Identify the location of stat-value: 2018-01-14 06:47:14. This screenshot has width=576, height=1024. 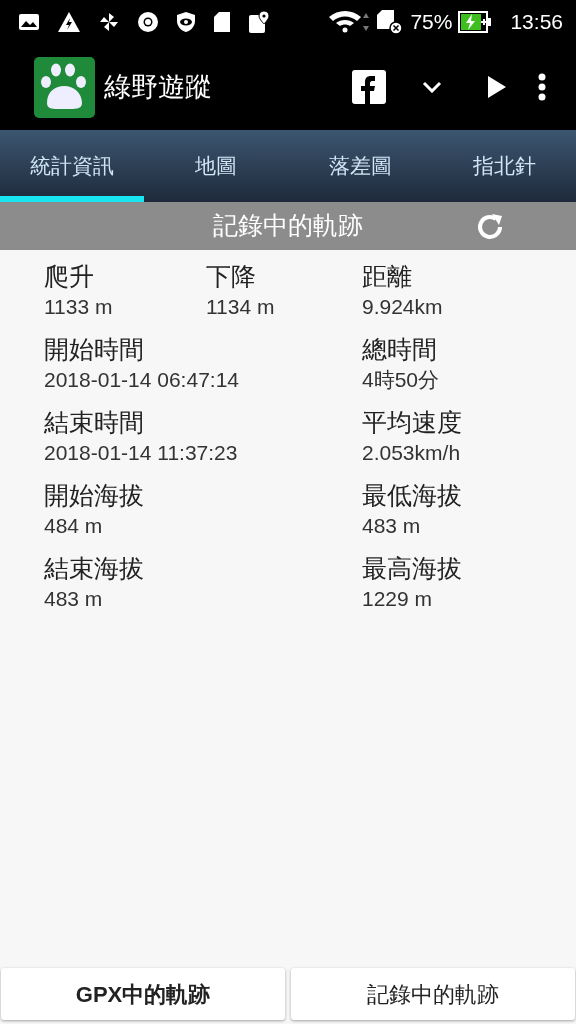
(142, 380).